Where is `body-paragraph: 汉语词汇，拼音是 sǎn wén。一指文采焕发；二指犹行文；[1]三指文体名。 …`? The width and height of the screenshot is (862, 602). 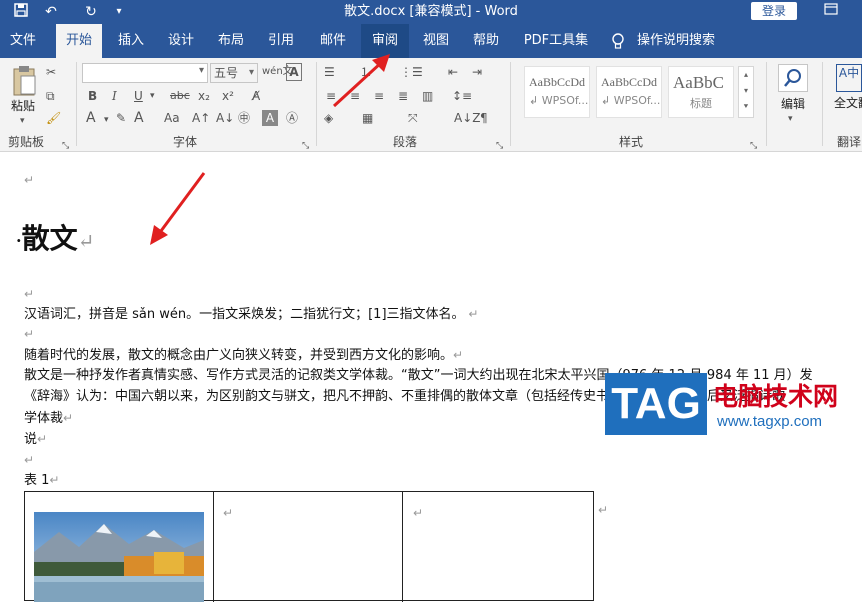 body-paragraph: 汉语词汇，拼音是 sǎn wén。一指文采焕发；二指犹行文；[1]三指文体名。 … is located at coordinates (251, 314).